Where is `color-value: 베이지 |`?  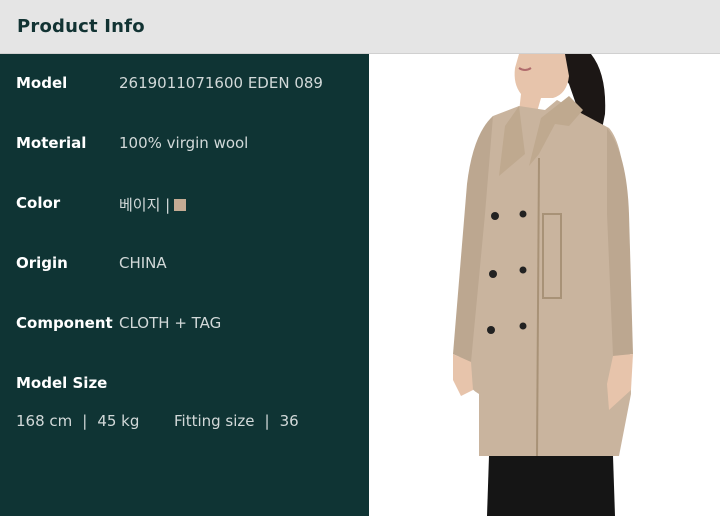
color-value: 베이지 | is located at coordinates (145, 205).